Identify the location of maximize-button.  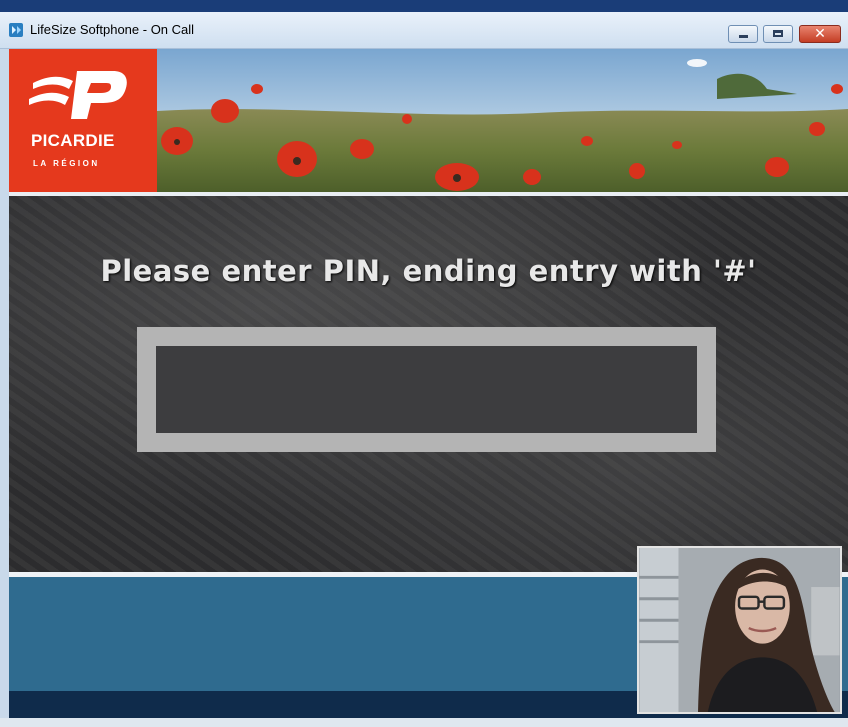
(778, 34).